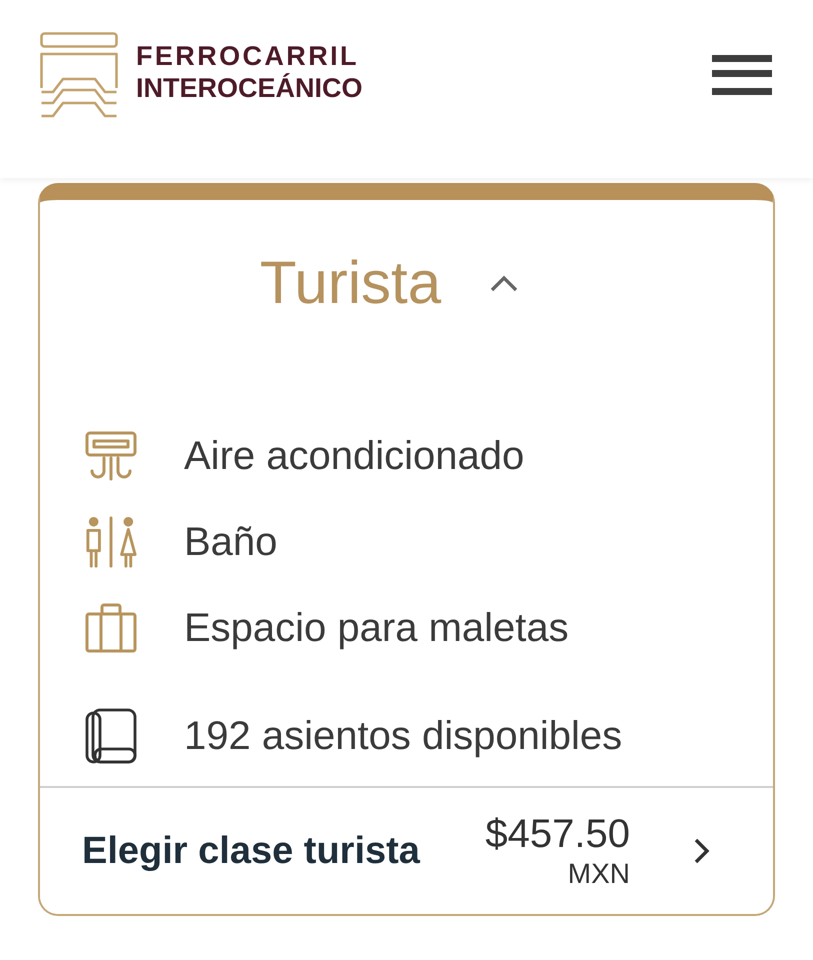 This screenshot has width=813, height=960. I want to click on brand-name-text: FERROCARRIL, so click(248, 56).